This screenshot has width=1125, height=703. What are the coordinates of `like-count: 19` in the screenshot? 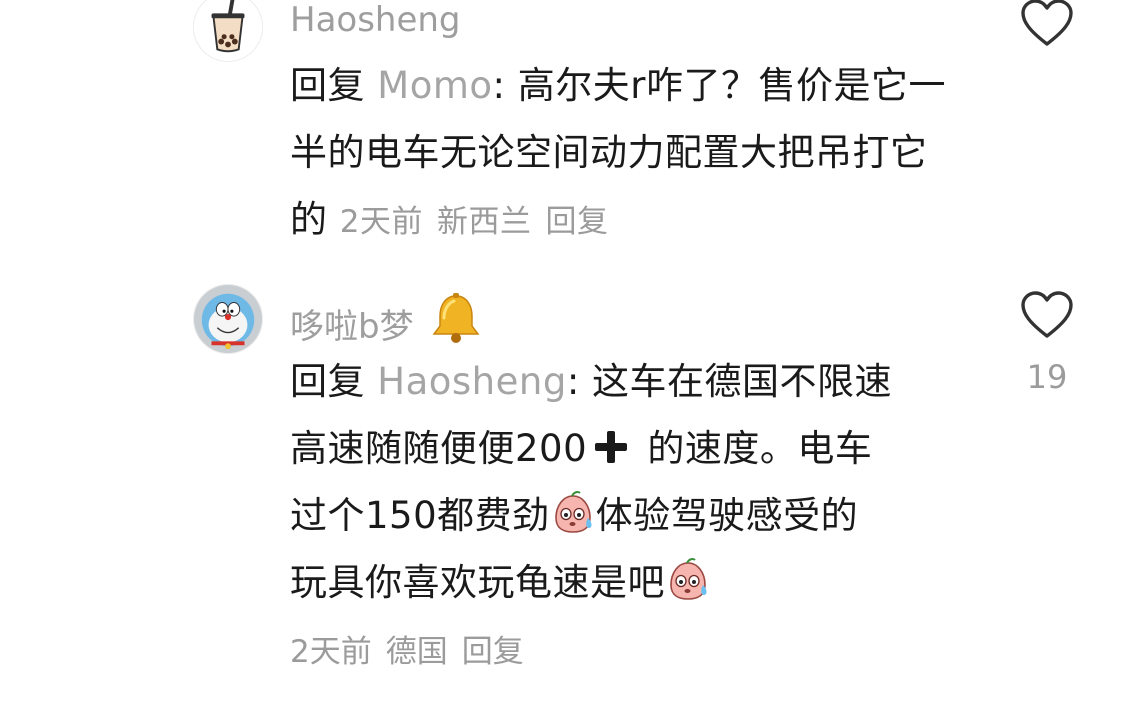 It's located at (1047, 377).